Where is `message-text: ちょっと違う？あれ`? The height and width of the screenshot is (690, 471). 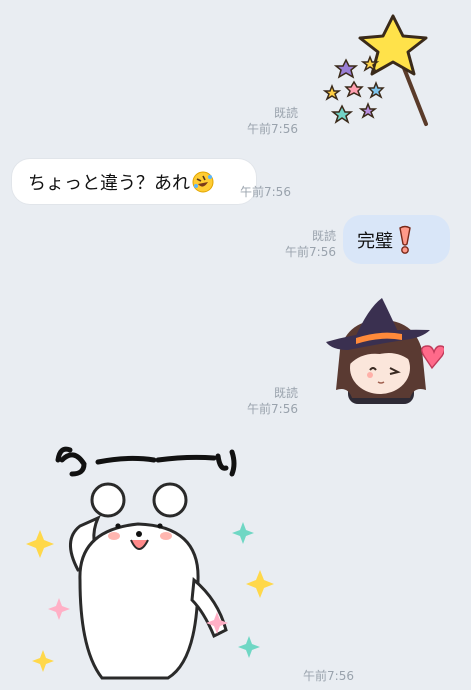 message-text: ちょっと違う？あれ is located at coordinates (109, 183).